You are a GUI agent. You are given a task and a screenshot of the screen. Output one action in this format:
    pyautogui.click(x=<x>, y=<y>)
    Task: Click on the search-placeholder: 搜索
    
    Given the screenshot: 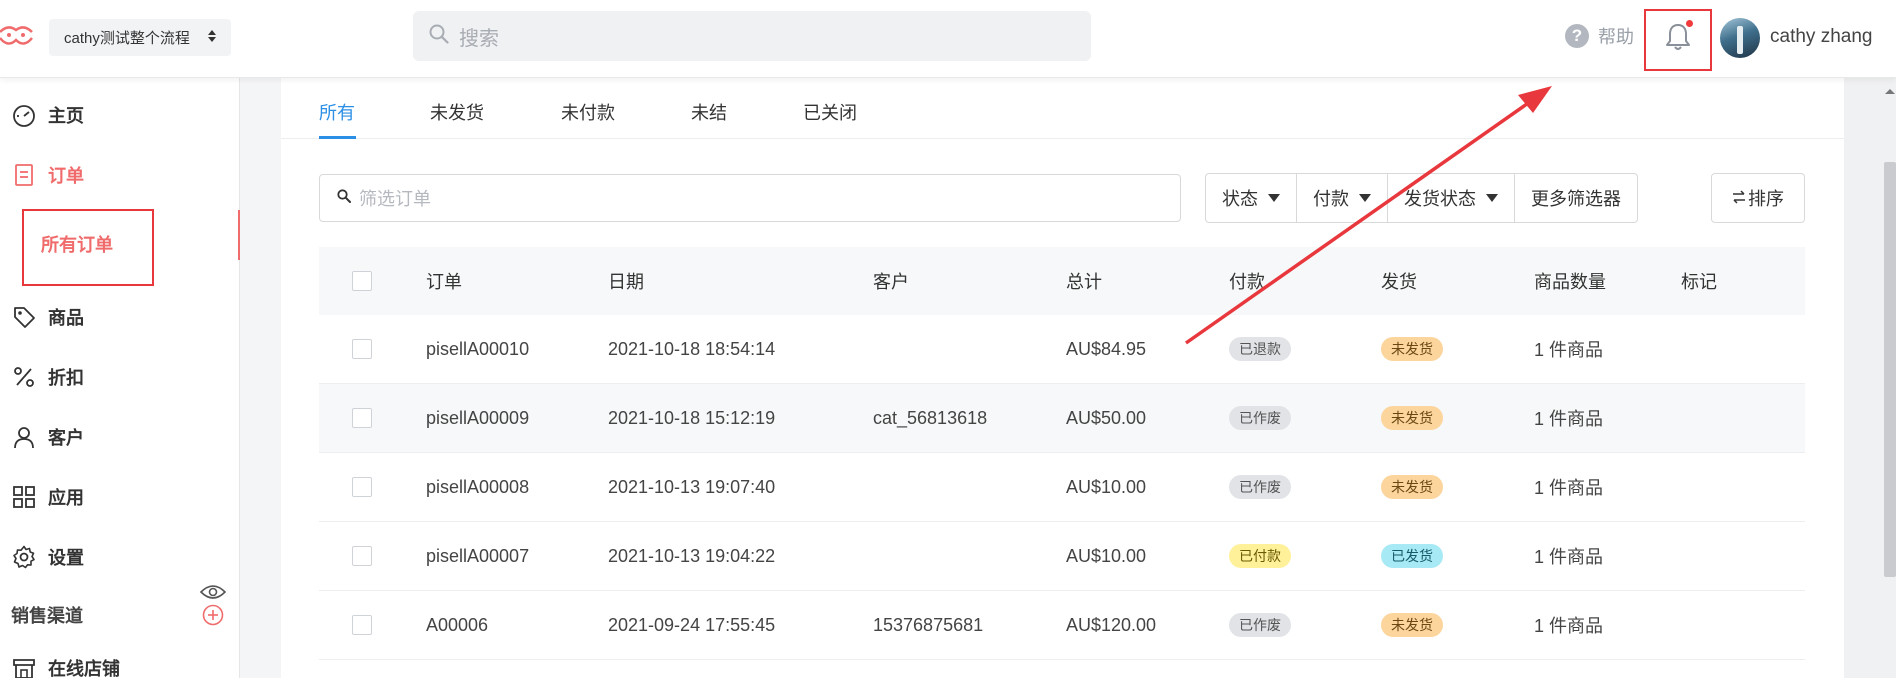 What is the action you would take?
    pyautogui.click(x=479, y=38)
    